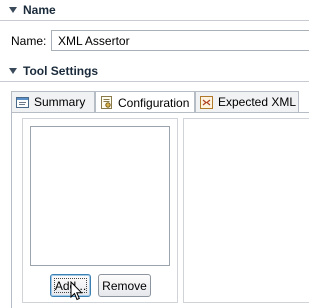 This screenshot has width=320, height=308. Describe the element at coordinates (180, 40) in the screenshot. I see `name-input: XML Assertor` at that location.